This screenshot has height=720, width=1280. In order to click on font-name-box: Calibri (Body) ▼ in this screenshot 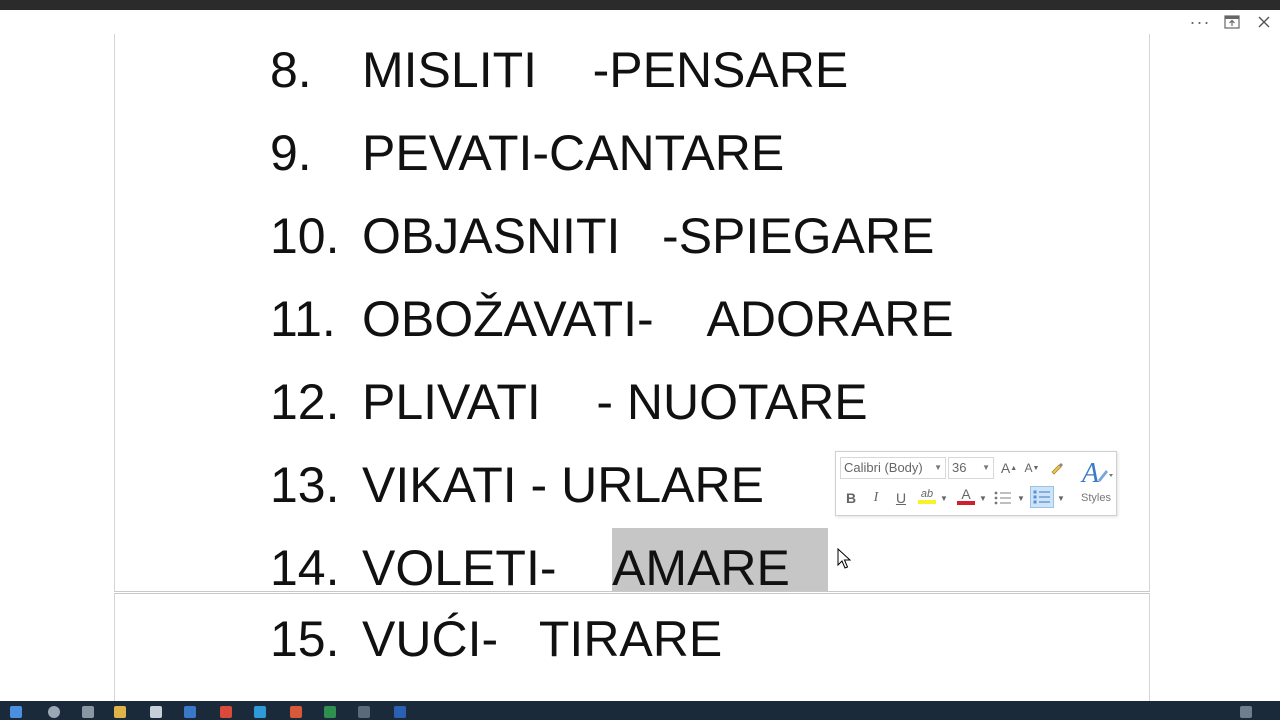, I will do `click(893, 468)`.